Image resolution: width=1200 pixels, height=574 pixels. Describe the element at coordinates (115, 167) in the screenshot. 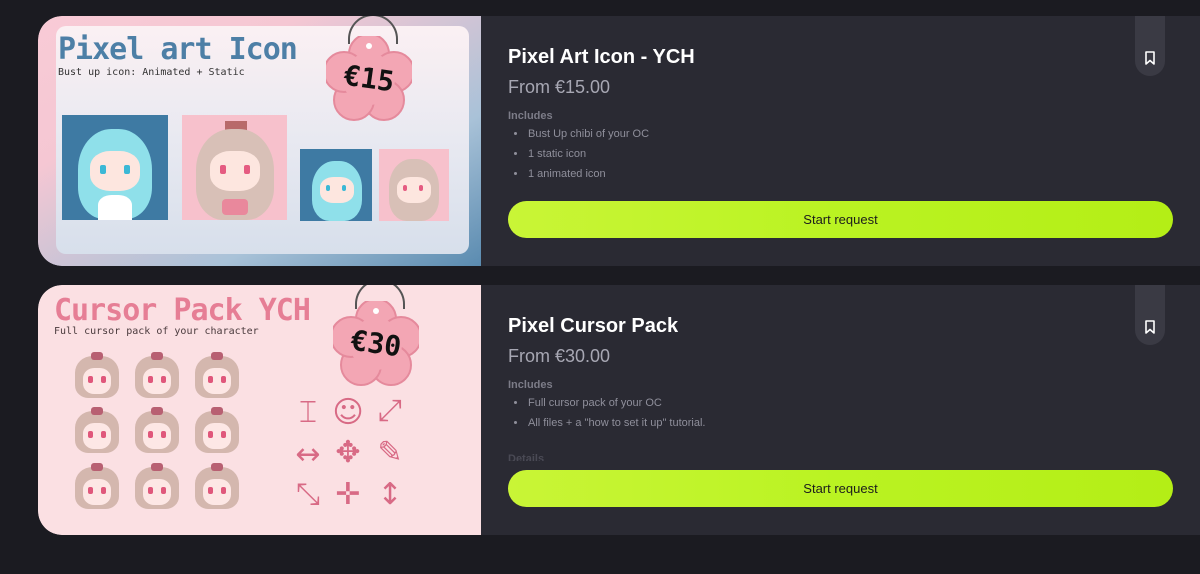

I see `blue-chibi-large` at that location.